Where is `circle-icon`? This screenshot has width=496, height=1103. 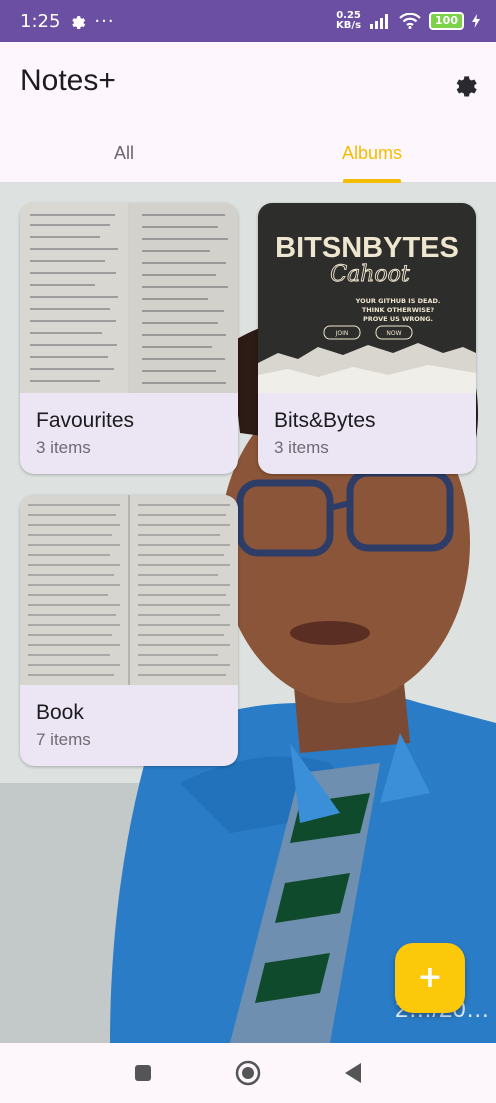 circle-icon is located at coordinates (248, 1073).